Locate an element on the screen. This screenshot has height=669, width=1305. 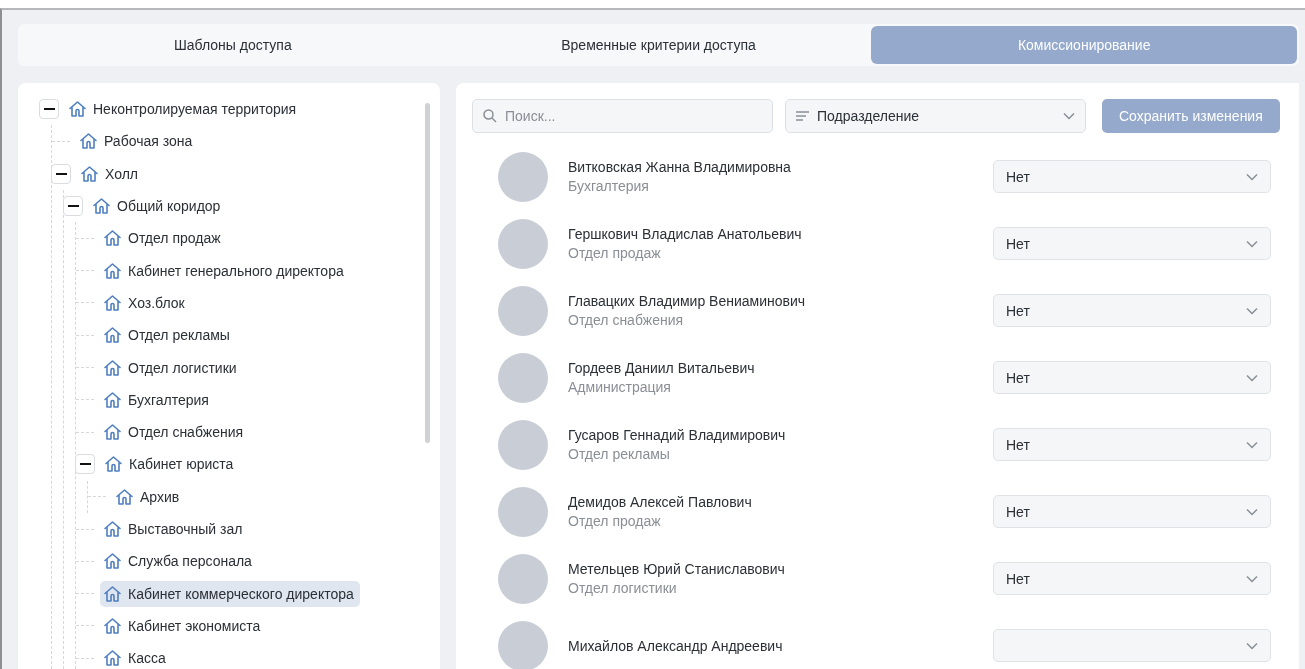
tree-item: Кабинет коммерческого директора is located at coordinates (230, 593).